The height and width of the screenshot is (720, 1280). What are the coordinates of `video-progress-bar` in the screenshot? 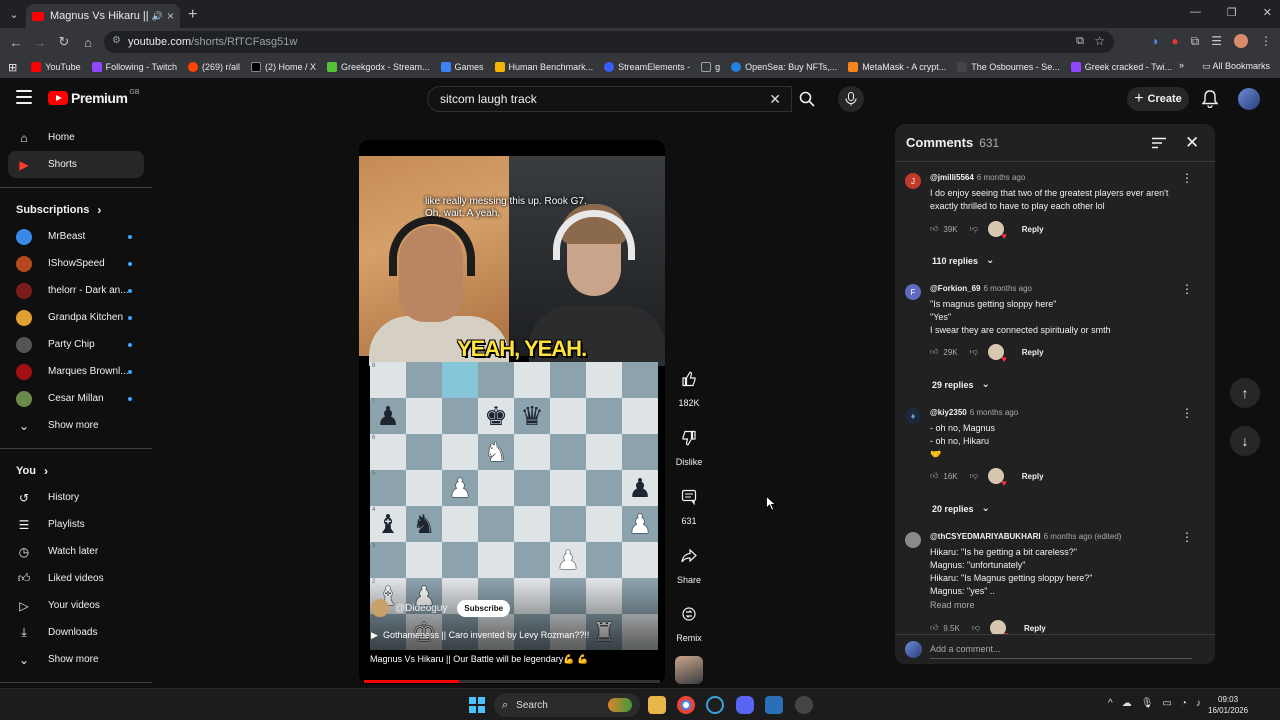 It's located at (512, 681).